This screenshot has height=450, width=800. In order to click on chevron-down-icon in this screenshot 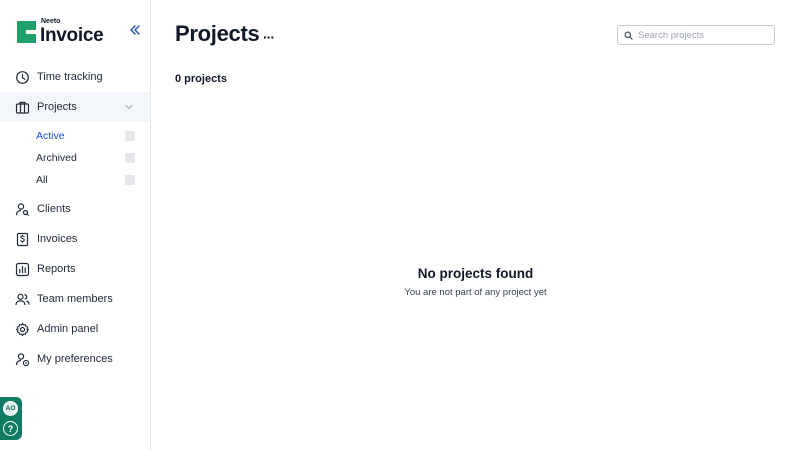, I will do `click(129, 107)`.